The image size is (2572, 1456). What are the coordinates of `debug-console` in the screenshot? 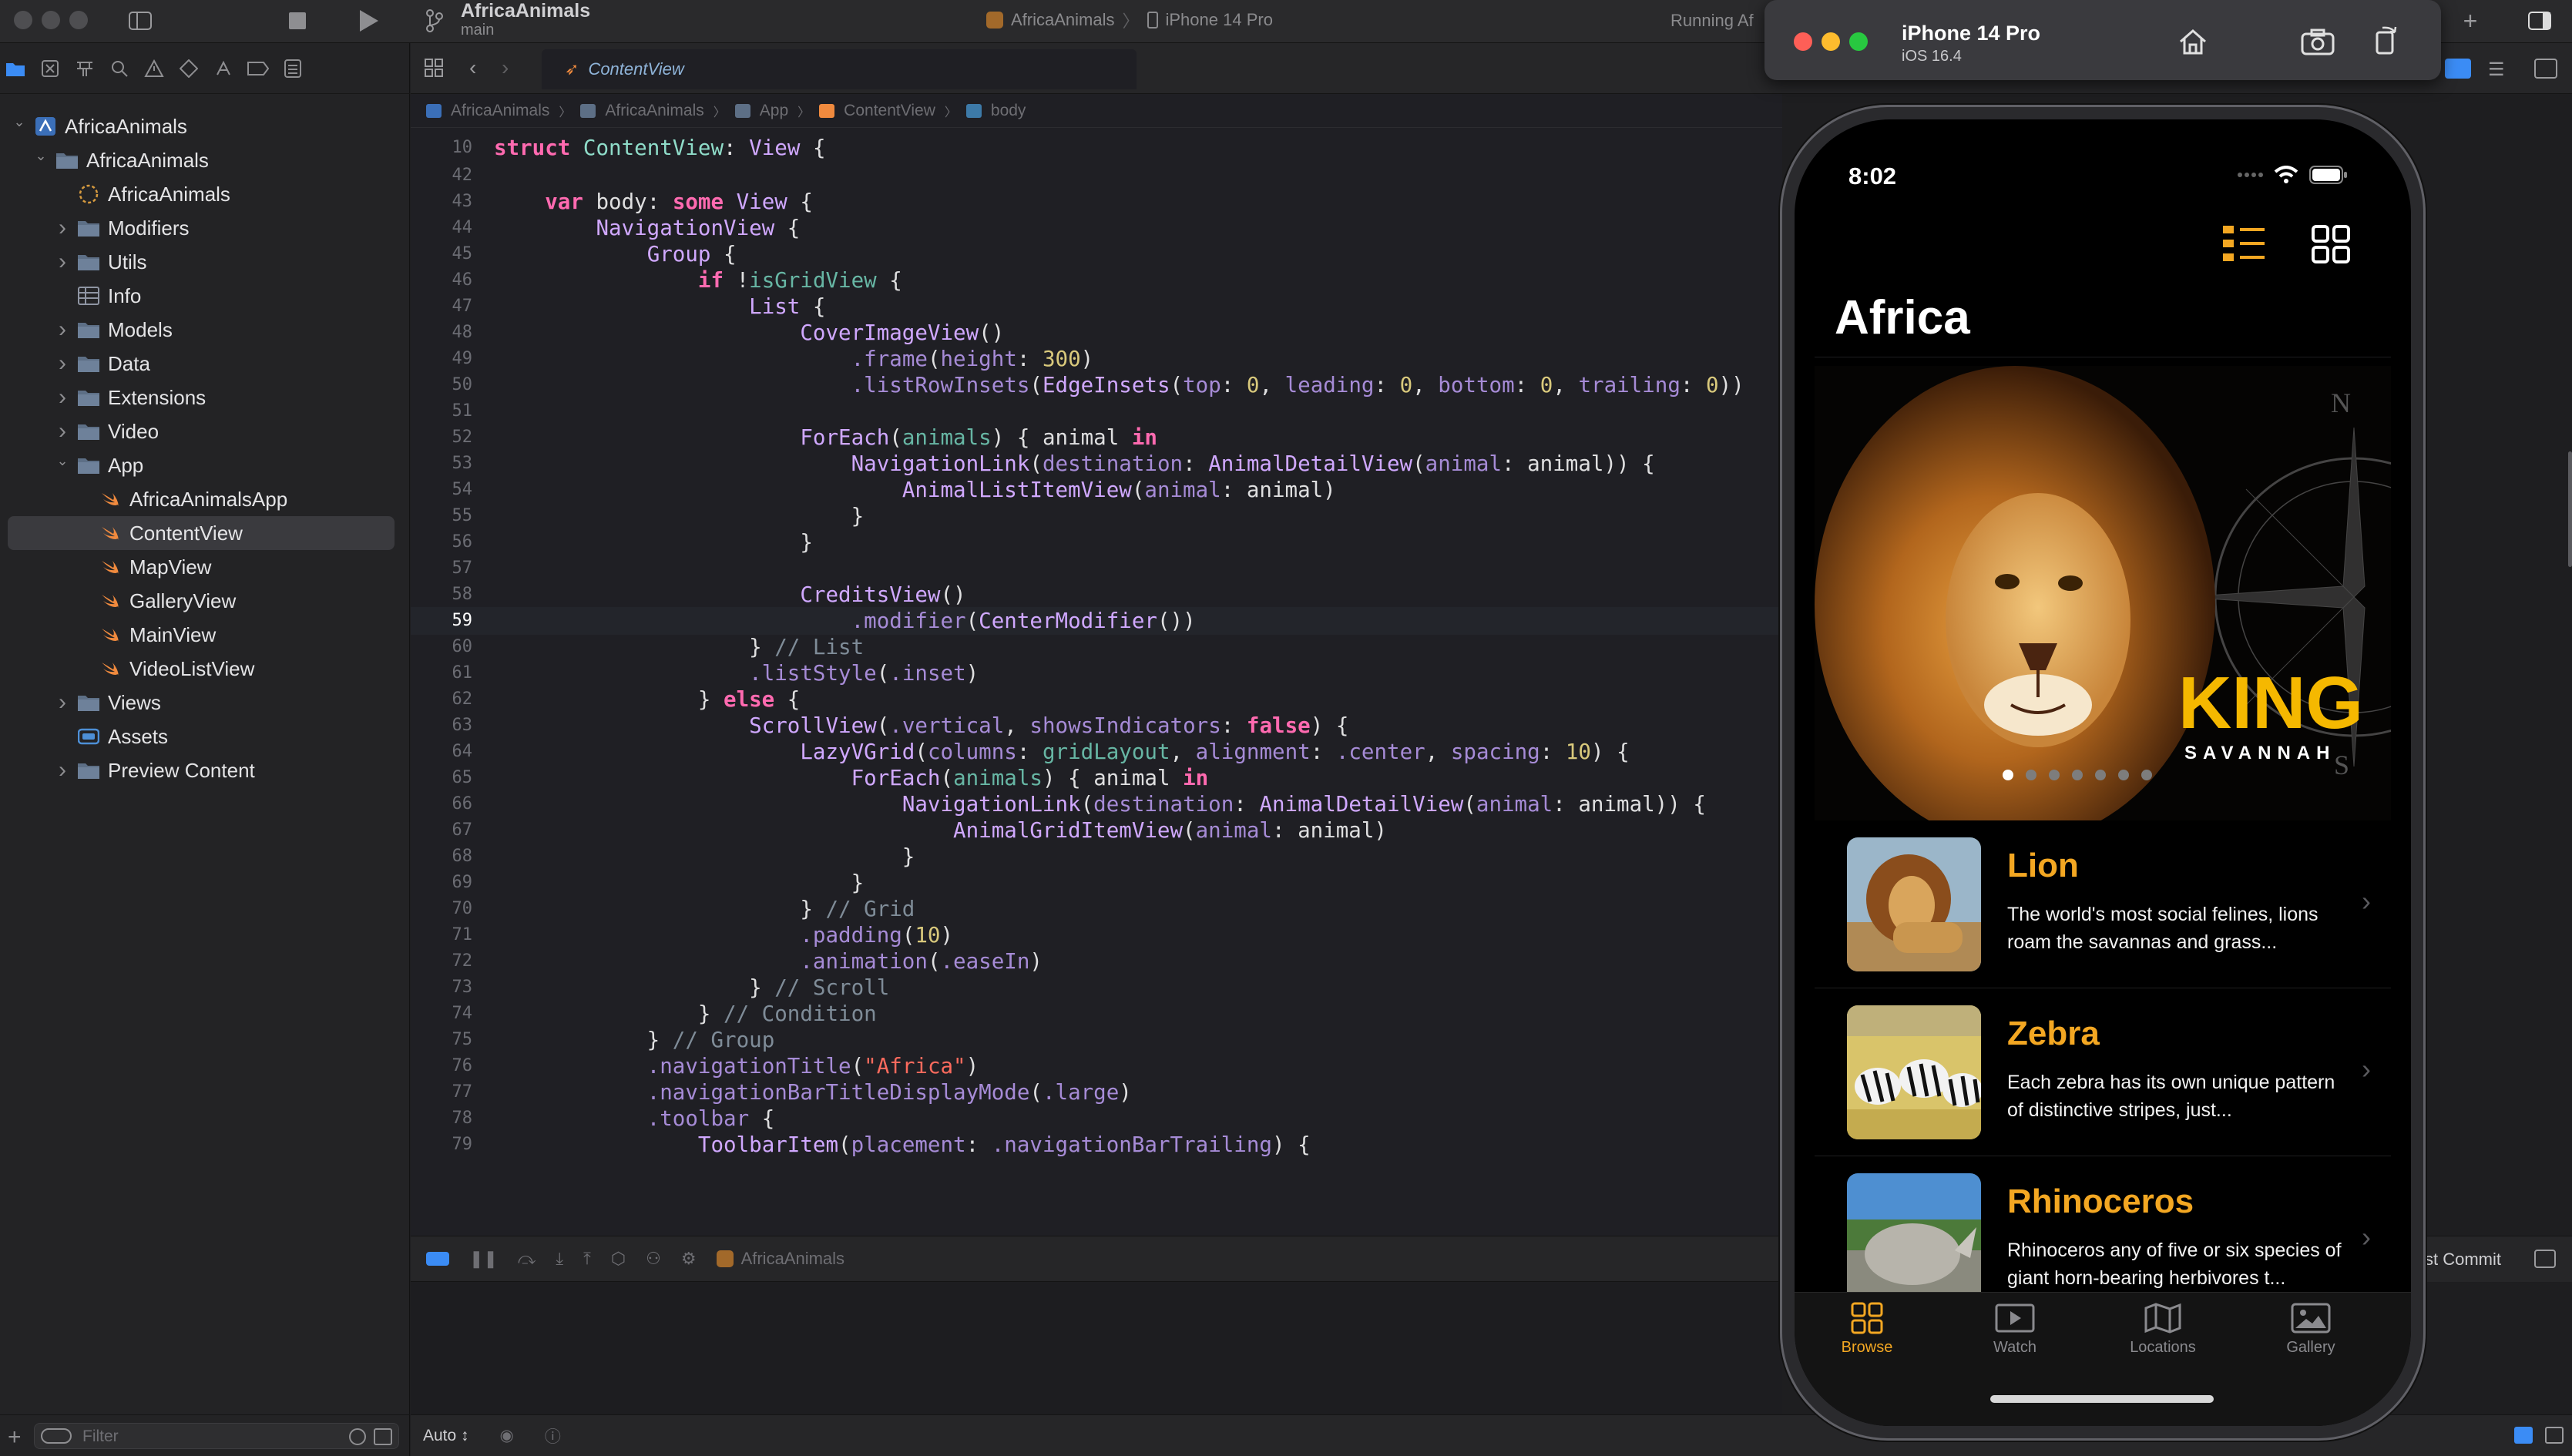 It's located at (1096, 1348).